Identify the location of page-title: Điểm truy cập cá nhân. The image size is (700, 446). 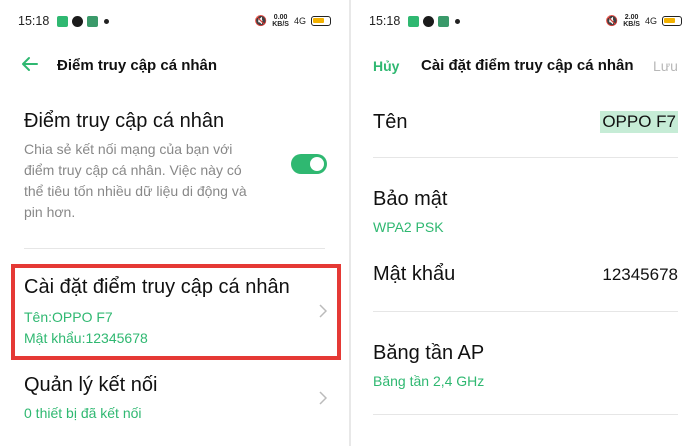
(137, 65).